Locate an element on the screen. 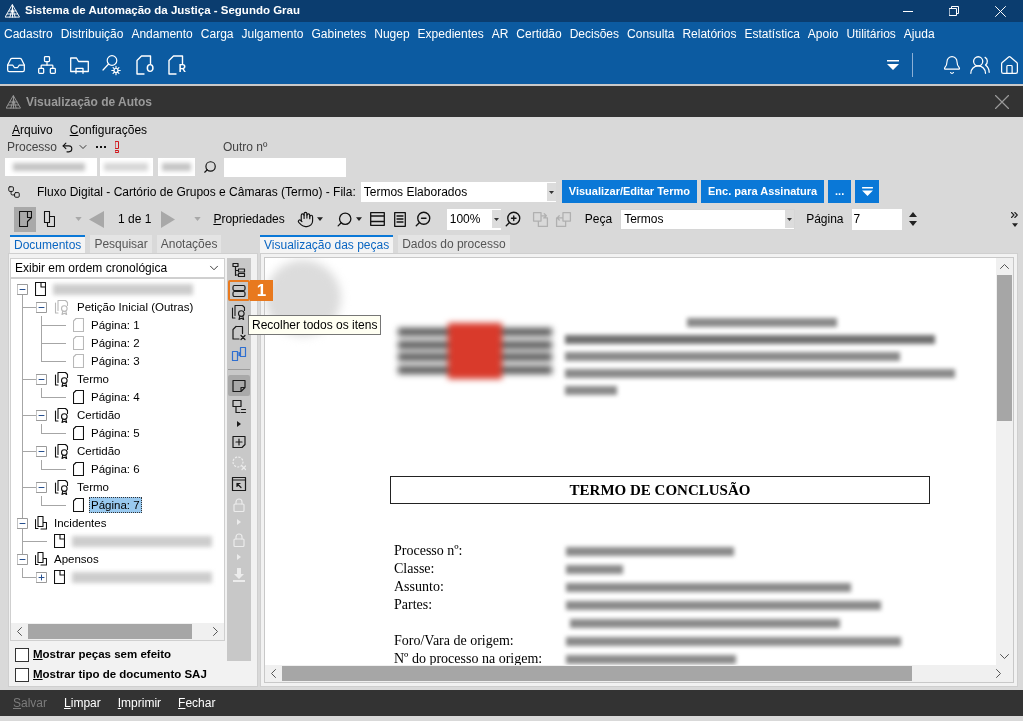  tree-item: Página: 1 is located at coordinates (115, 325).